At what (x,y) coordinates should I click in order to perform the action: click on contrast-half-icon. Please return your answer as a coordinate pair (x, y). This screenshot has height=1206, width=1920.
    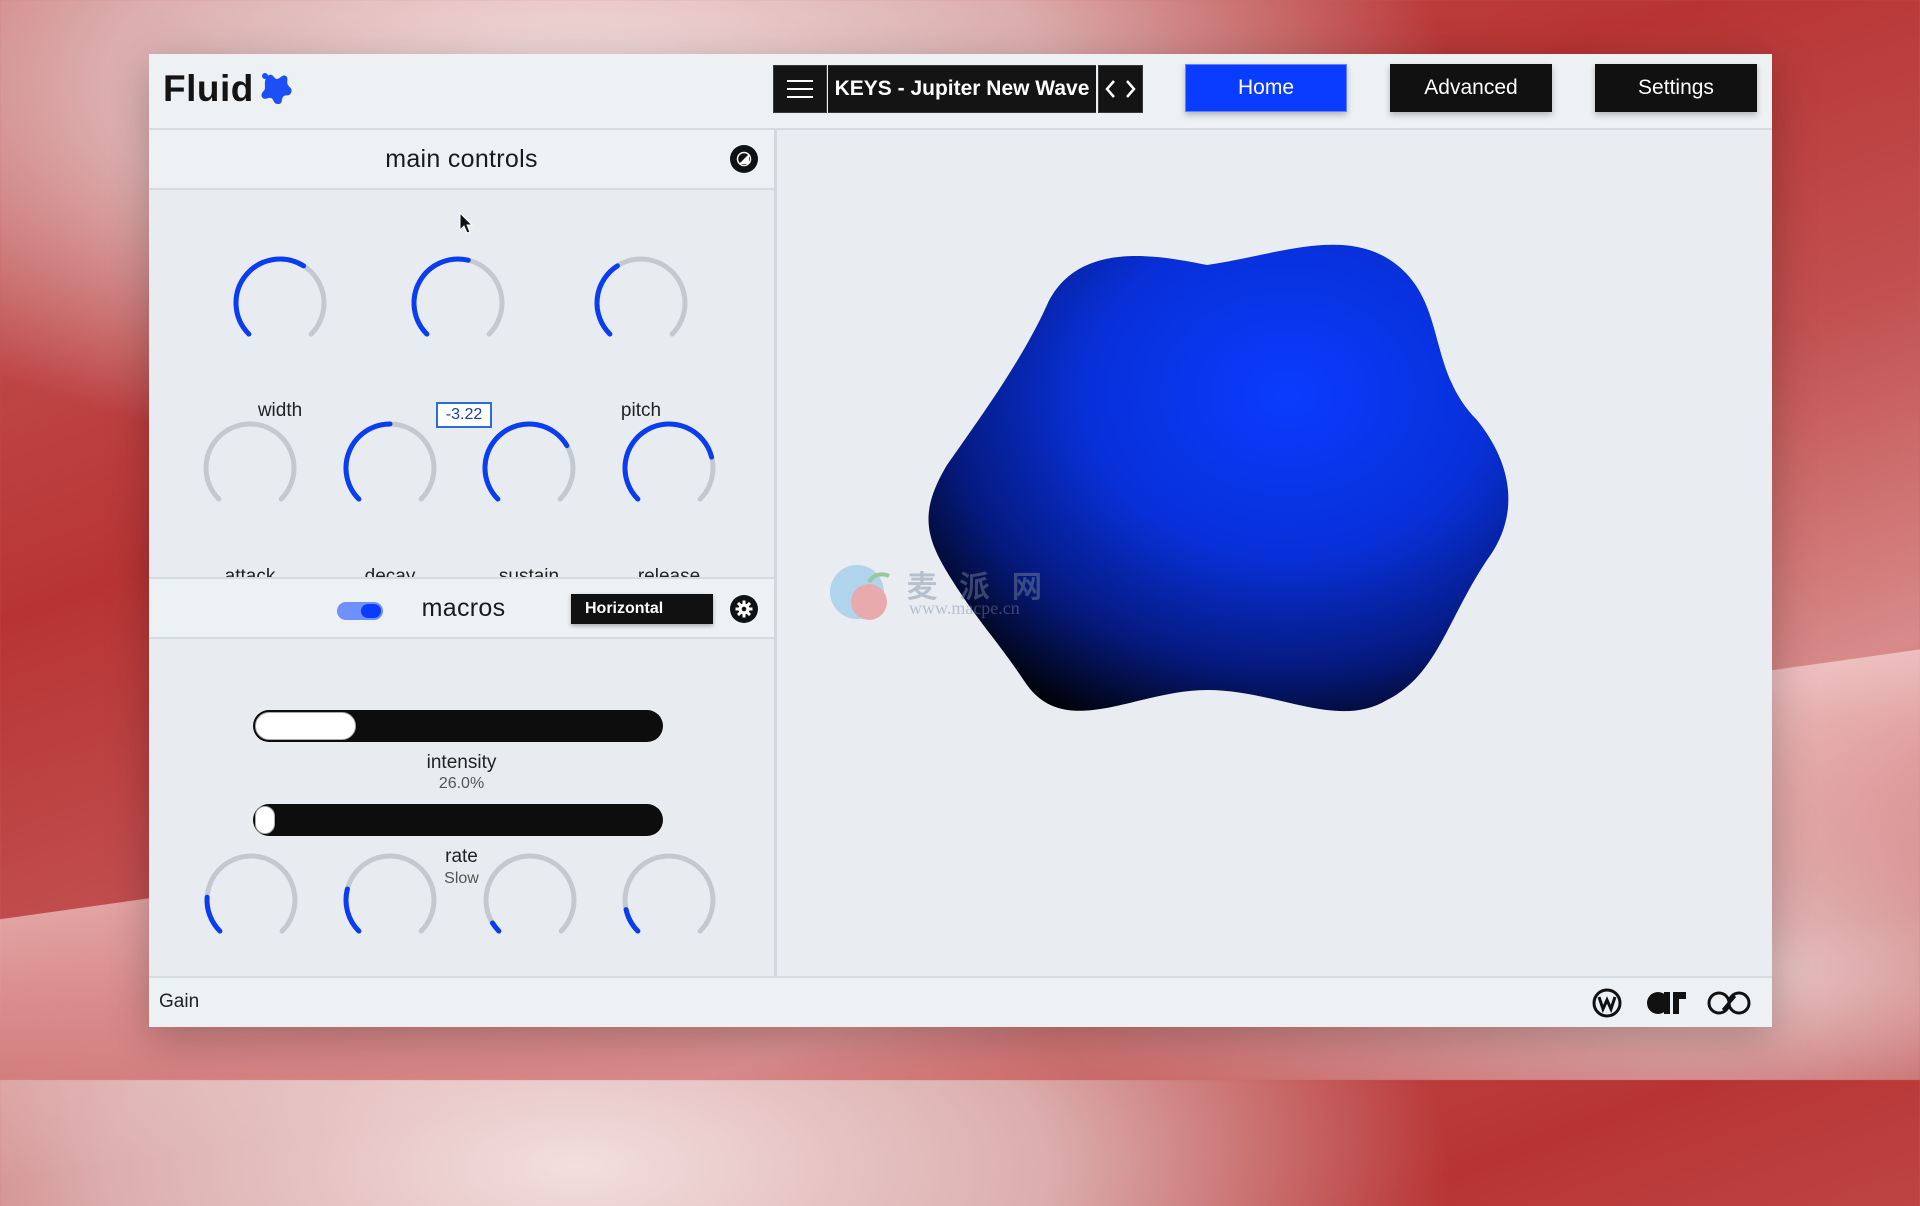
    Looking at the image, I should click on (744, 159).